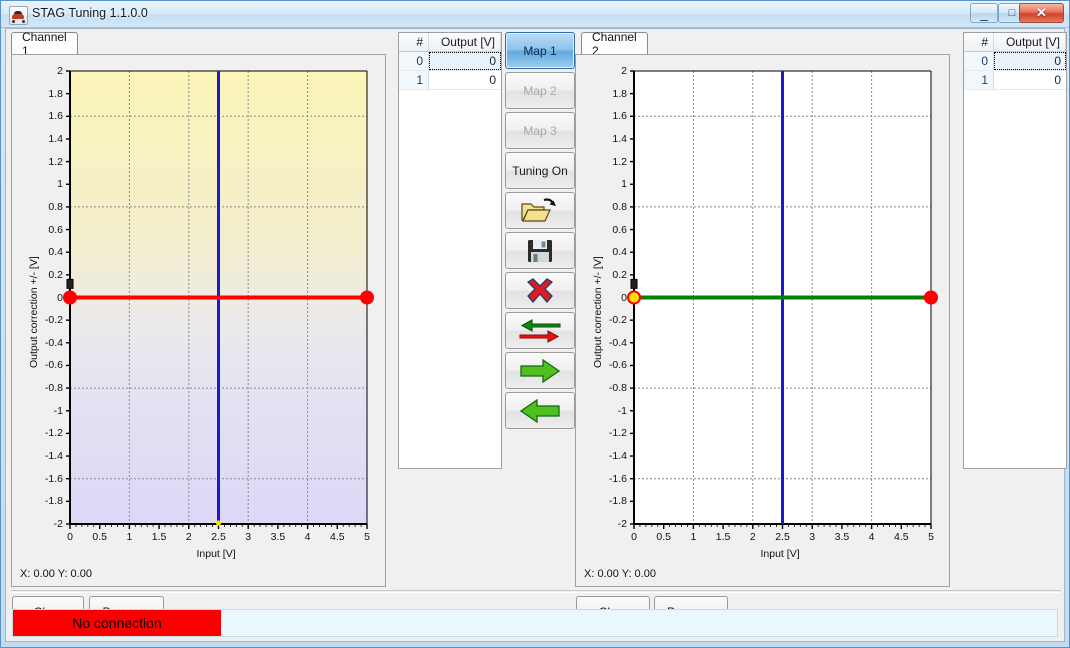  I want to click on swap-arrows-button, so click(540, 330).